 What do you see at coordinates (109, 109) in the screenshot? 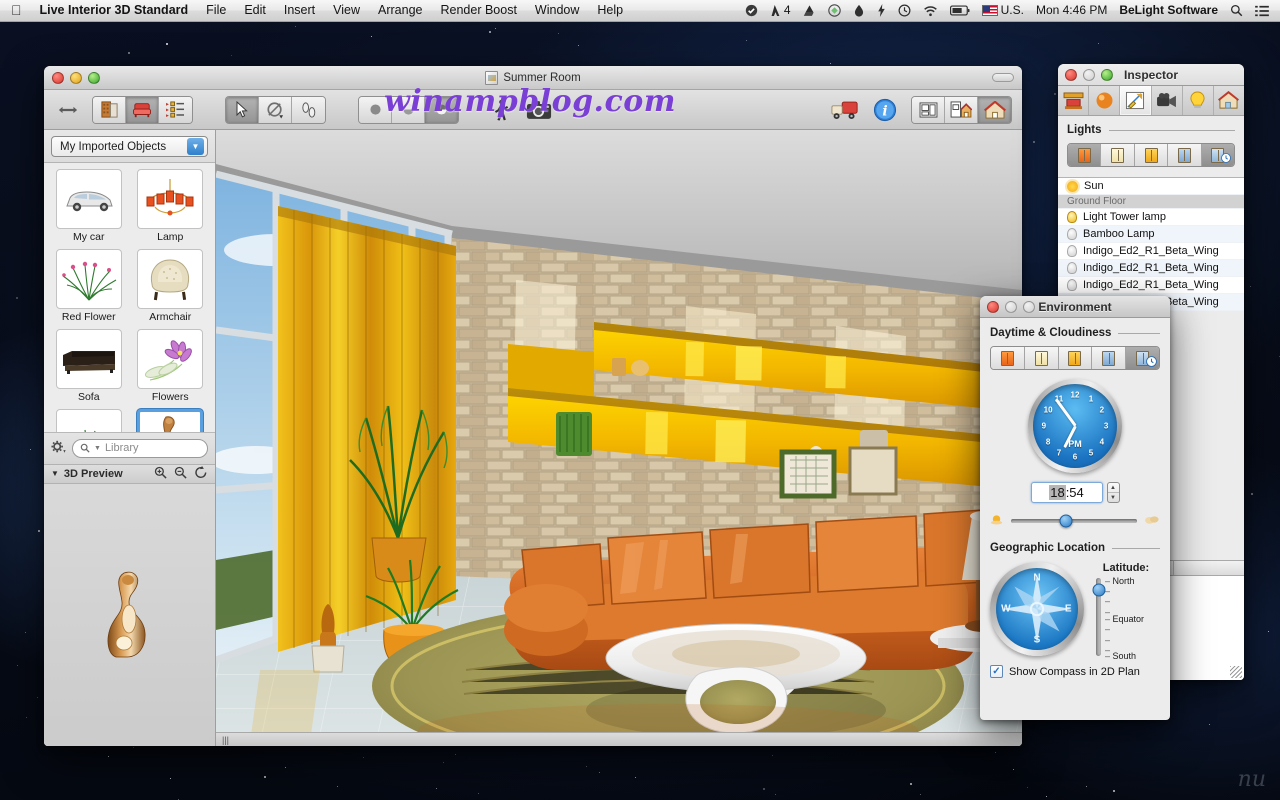
I see `building-icon` at bounding box center [109, 109].